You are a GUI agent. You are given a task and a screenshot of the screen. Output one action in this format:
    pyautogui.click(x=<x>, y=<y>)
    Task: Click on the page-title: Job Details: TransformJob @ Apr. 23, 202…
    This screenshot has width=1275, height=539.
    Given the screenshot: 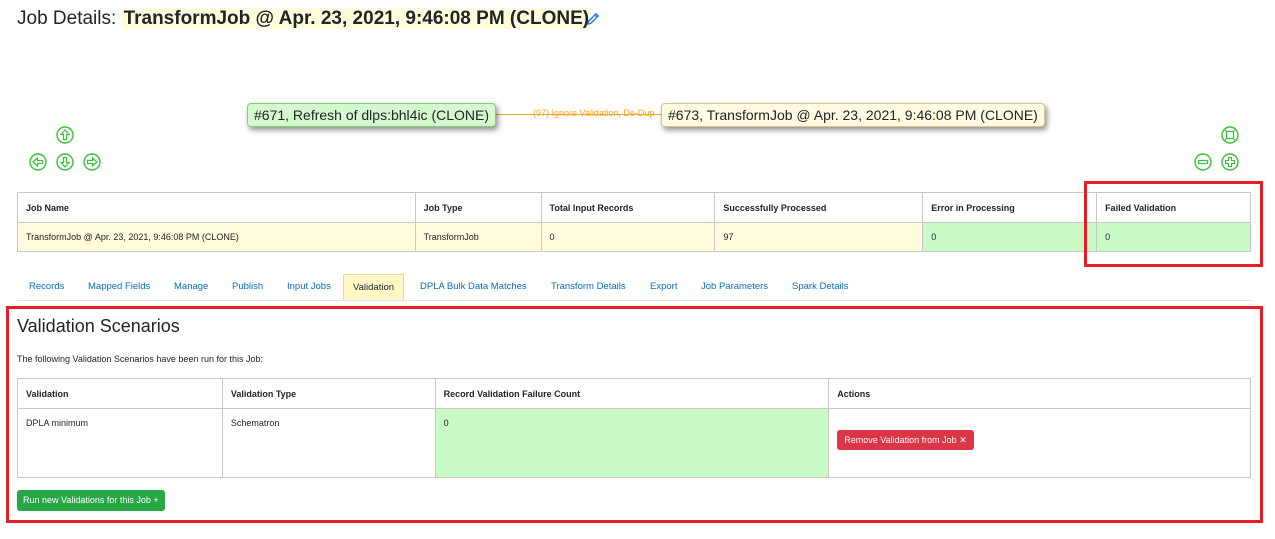 What is the action you would take?
    pyautogui.click(x=304, y=19)
    